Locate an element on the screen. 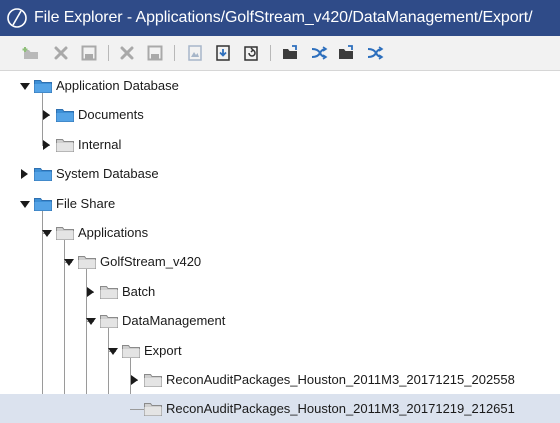 The height and width of the screenshot is (423, 560). tree-node: Internal is located at coordinates (280, 144).